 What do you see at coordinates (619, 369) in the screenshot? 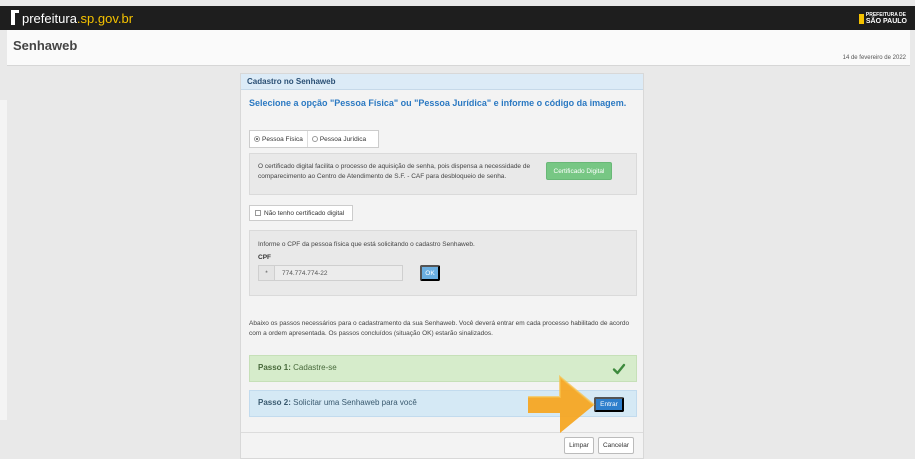
I see `check-icon` at bounding box center [619, 369].